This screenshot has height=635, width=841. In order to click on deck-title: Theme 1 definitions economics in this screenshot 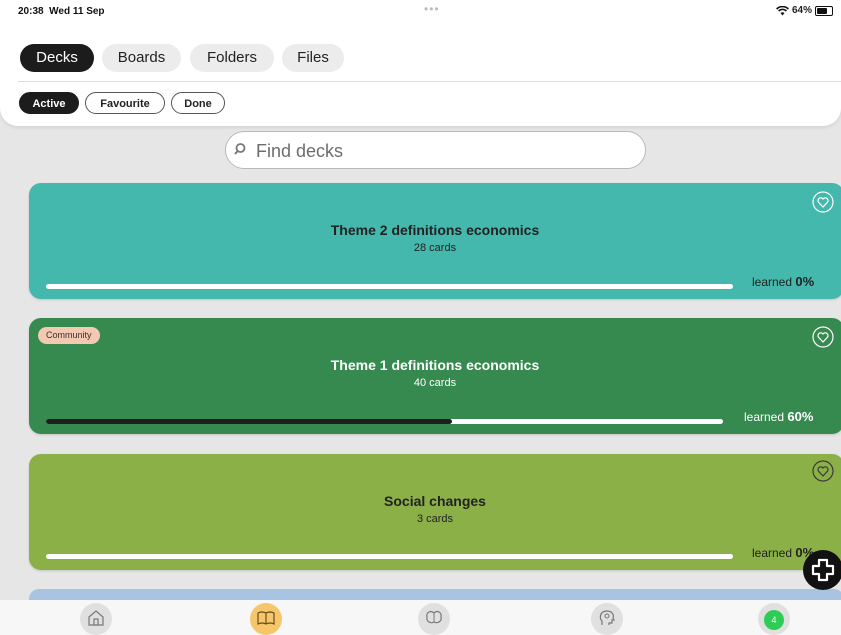, I will do `click(435, 365)`.